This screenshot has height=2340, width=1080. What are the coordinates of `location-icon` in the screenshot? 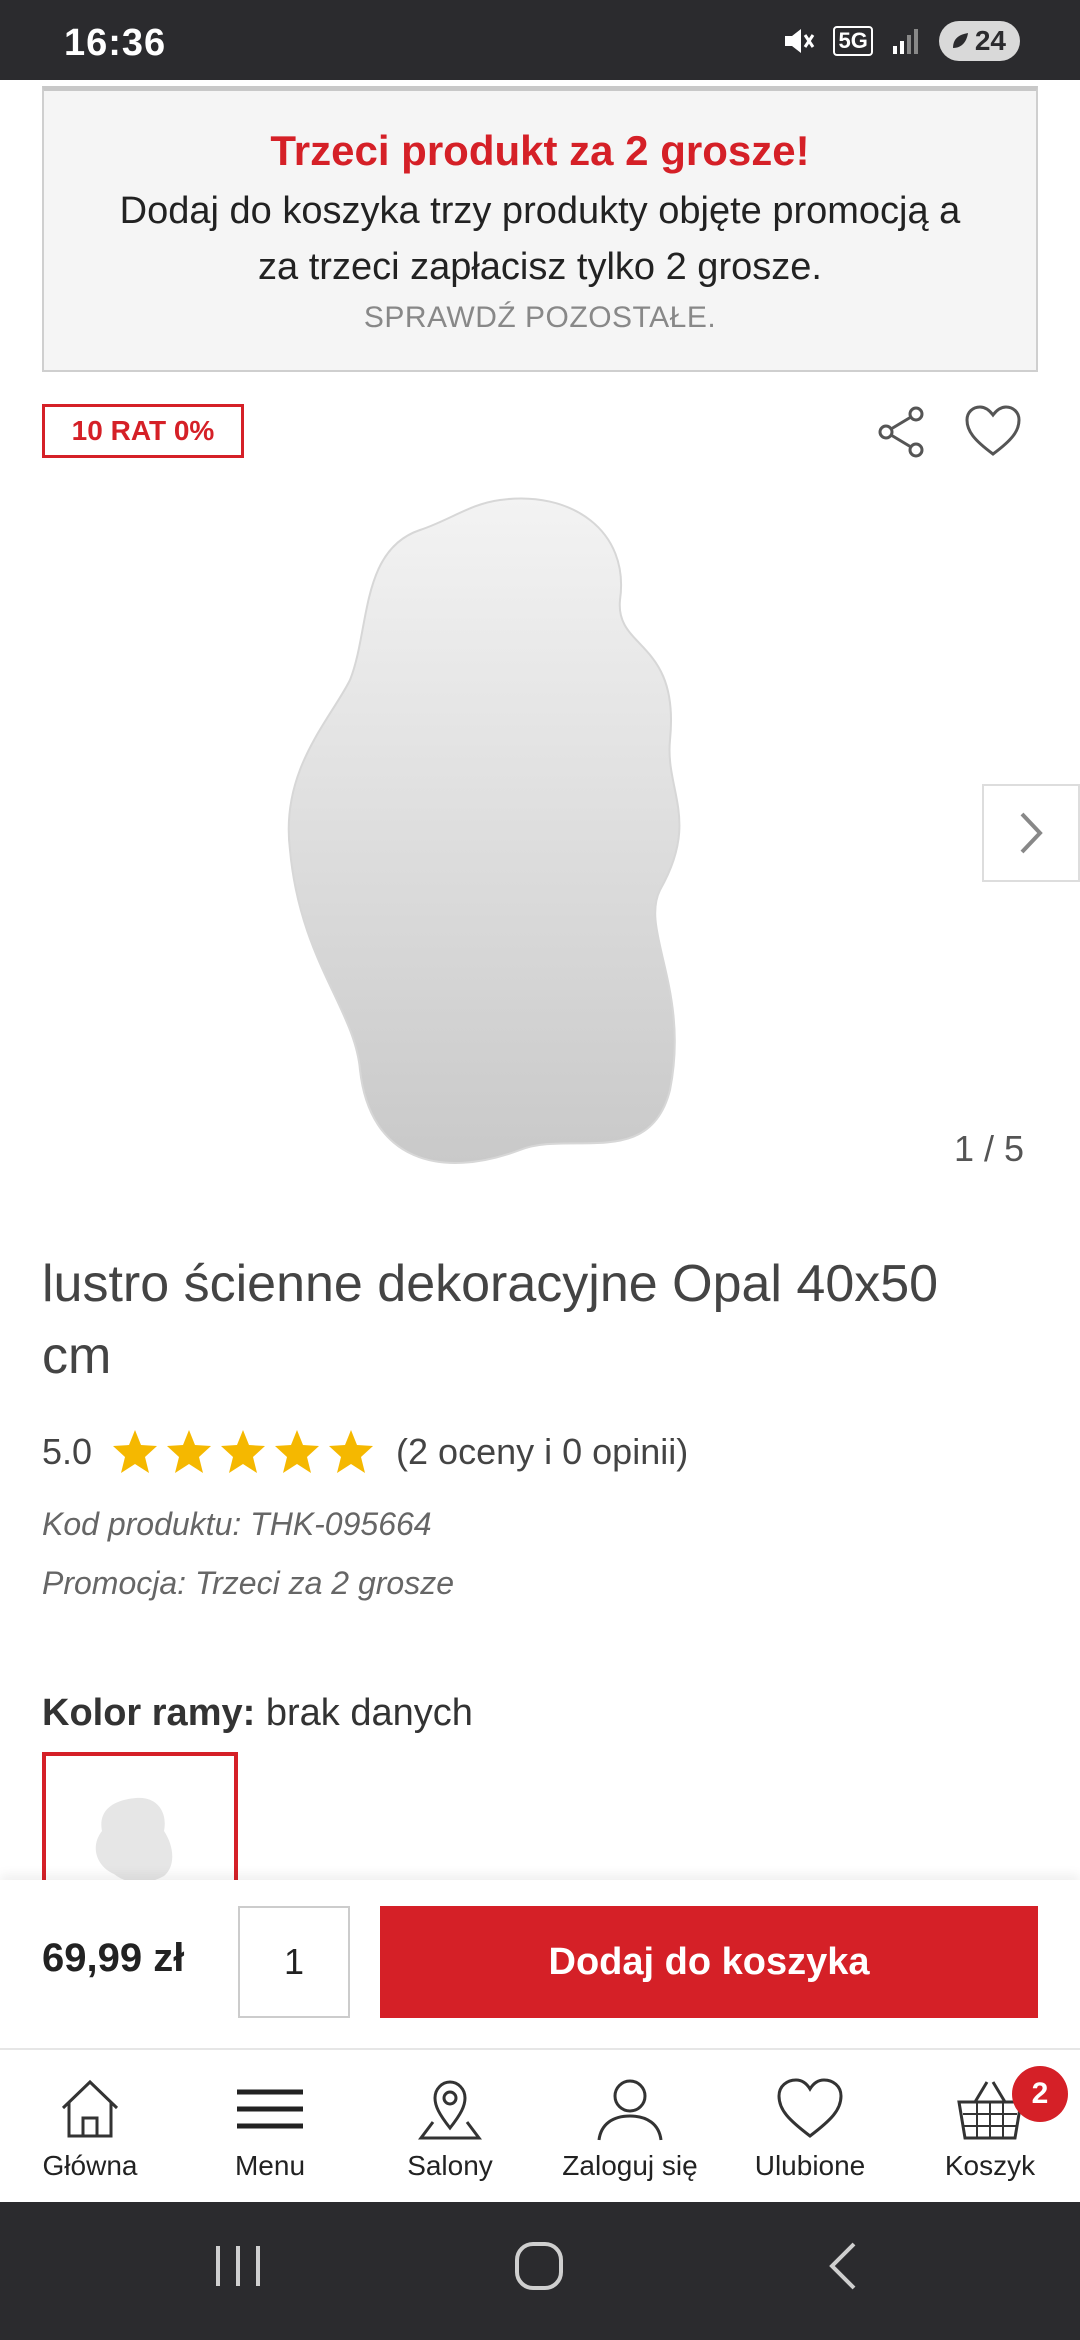 It's located at (450, 2110).